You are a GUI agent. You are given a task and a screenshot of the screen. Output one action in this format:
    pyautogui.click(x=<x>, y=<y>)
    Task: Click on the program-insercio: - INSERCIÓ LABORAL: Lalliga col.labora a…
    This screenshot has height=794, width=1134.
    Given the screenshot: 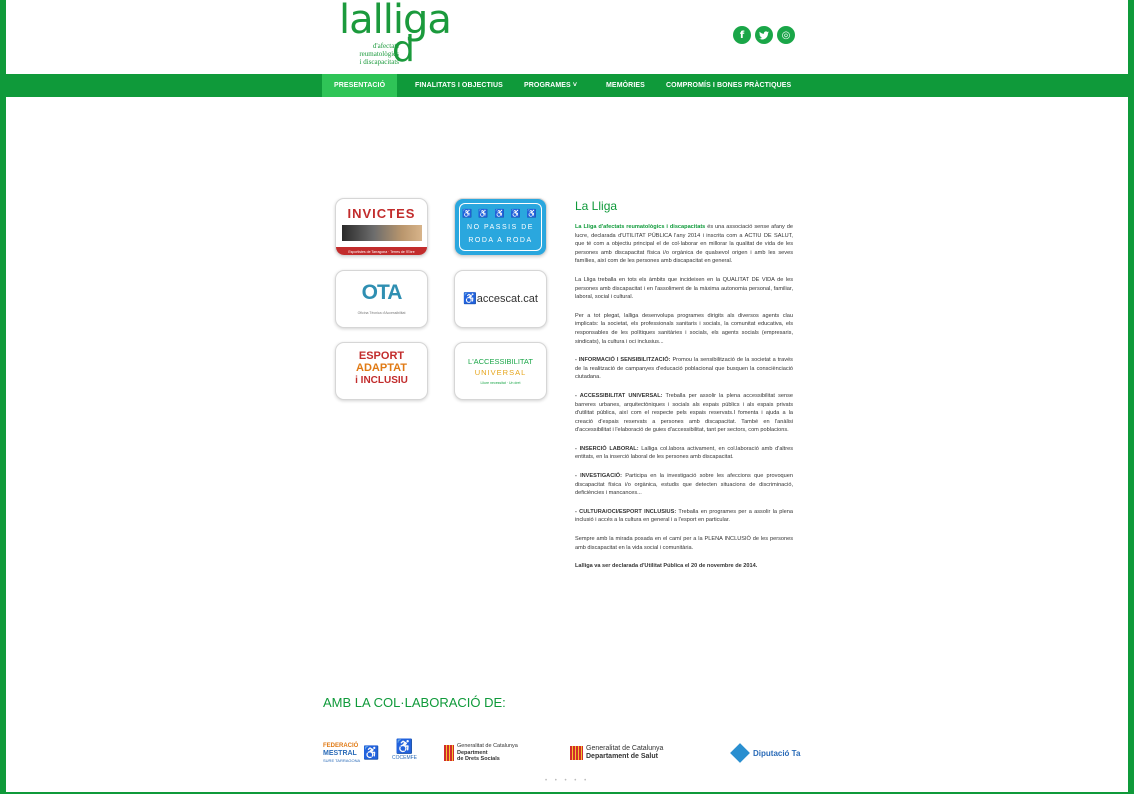 What is the action you would take?
    pyautogui.click(x=684, y=453)
    